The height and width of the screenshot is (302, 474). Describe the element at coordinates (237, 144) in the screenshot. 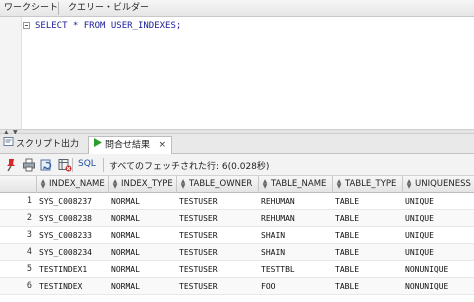

I see `result-tabbar: スクリプト出力 問合せ結果 ×` at that location.